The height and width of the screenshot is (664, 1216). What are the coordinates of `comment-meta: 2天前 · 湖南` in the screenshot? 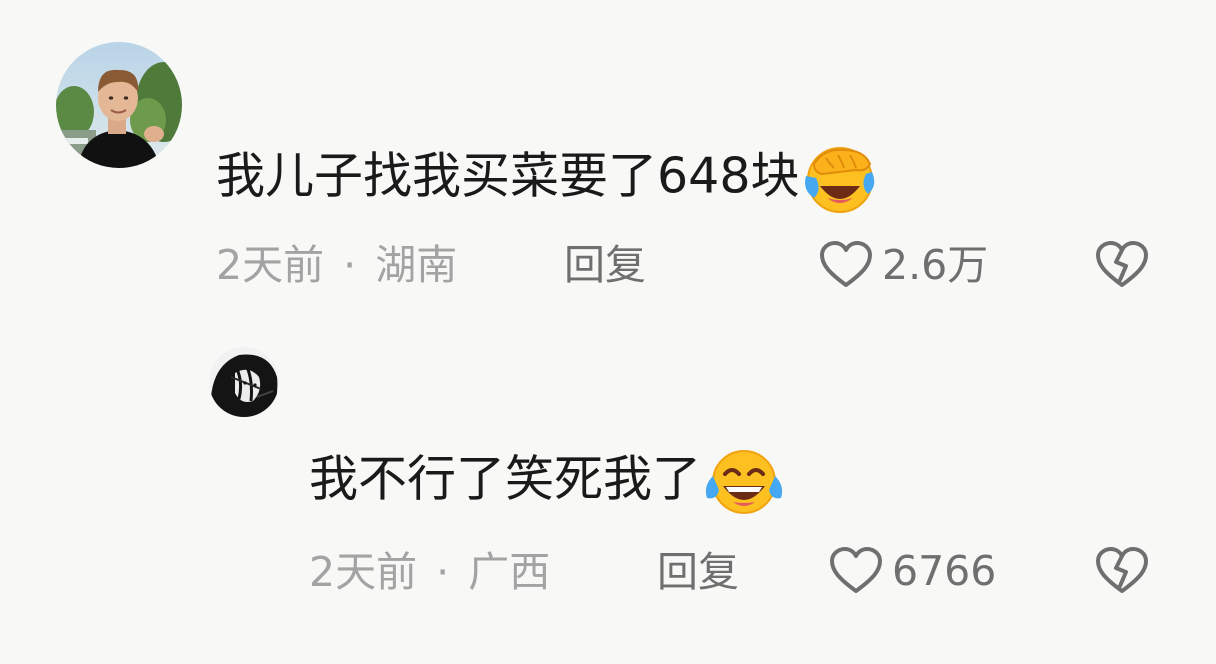 It's located at (336, 265).